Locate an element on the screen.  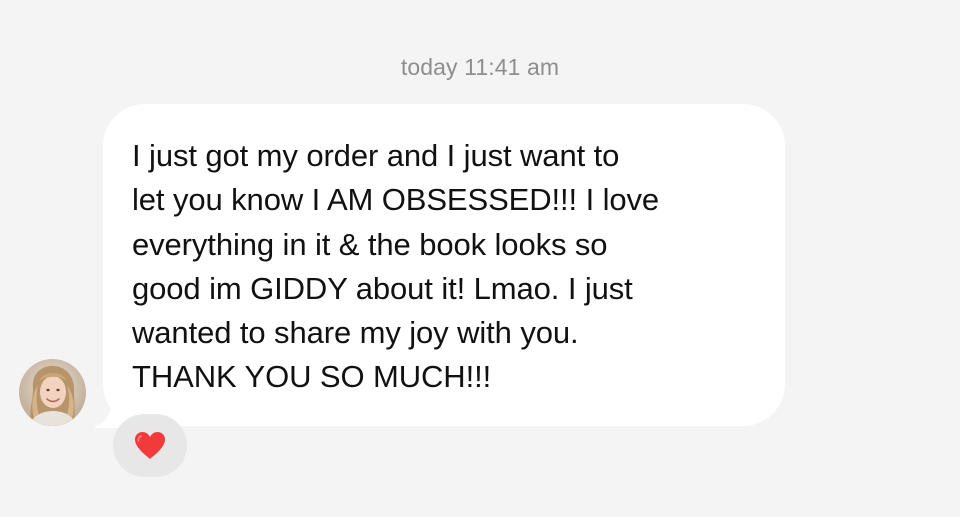
red-heart-icon is located at coordinates (150, 445).